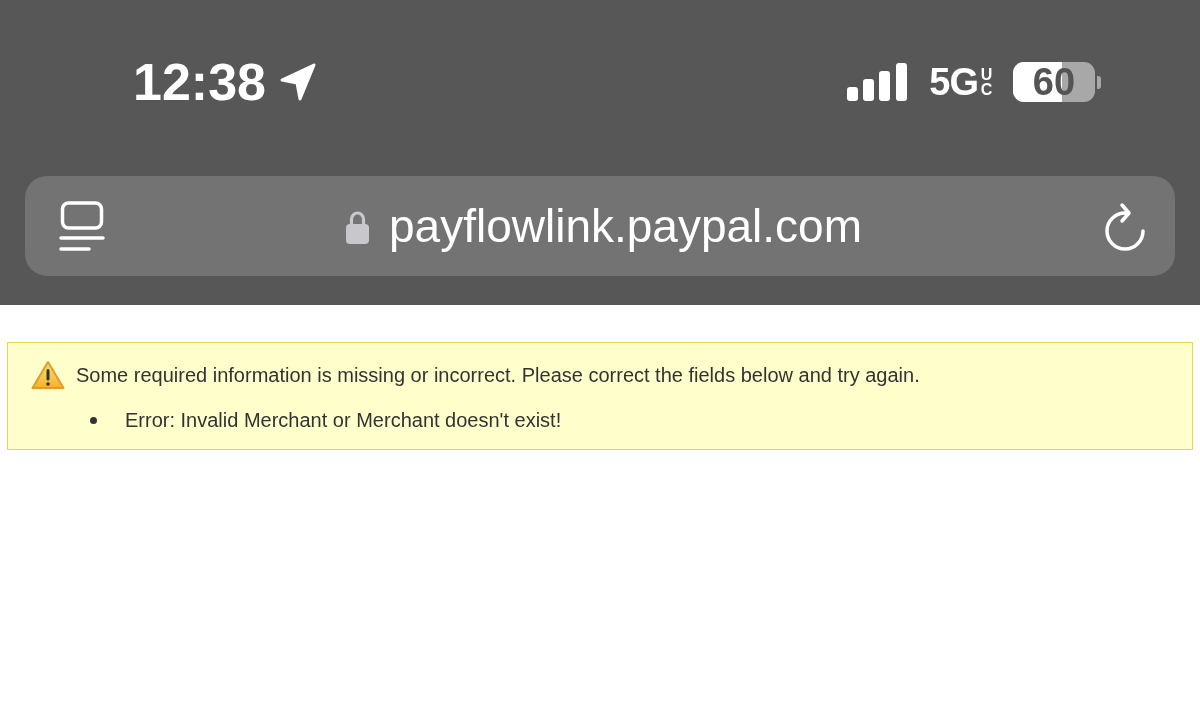  Describe the element at coordinates (600, 226) in the screenshot. I see `address-bar: payflowlink.paypal.com` at that location.